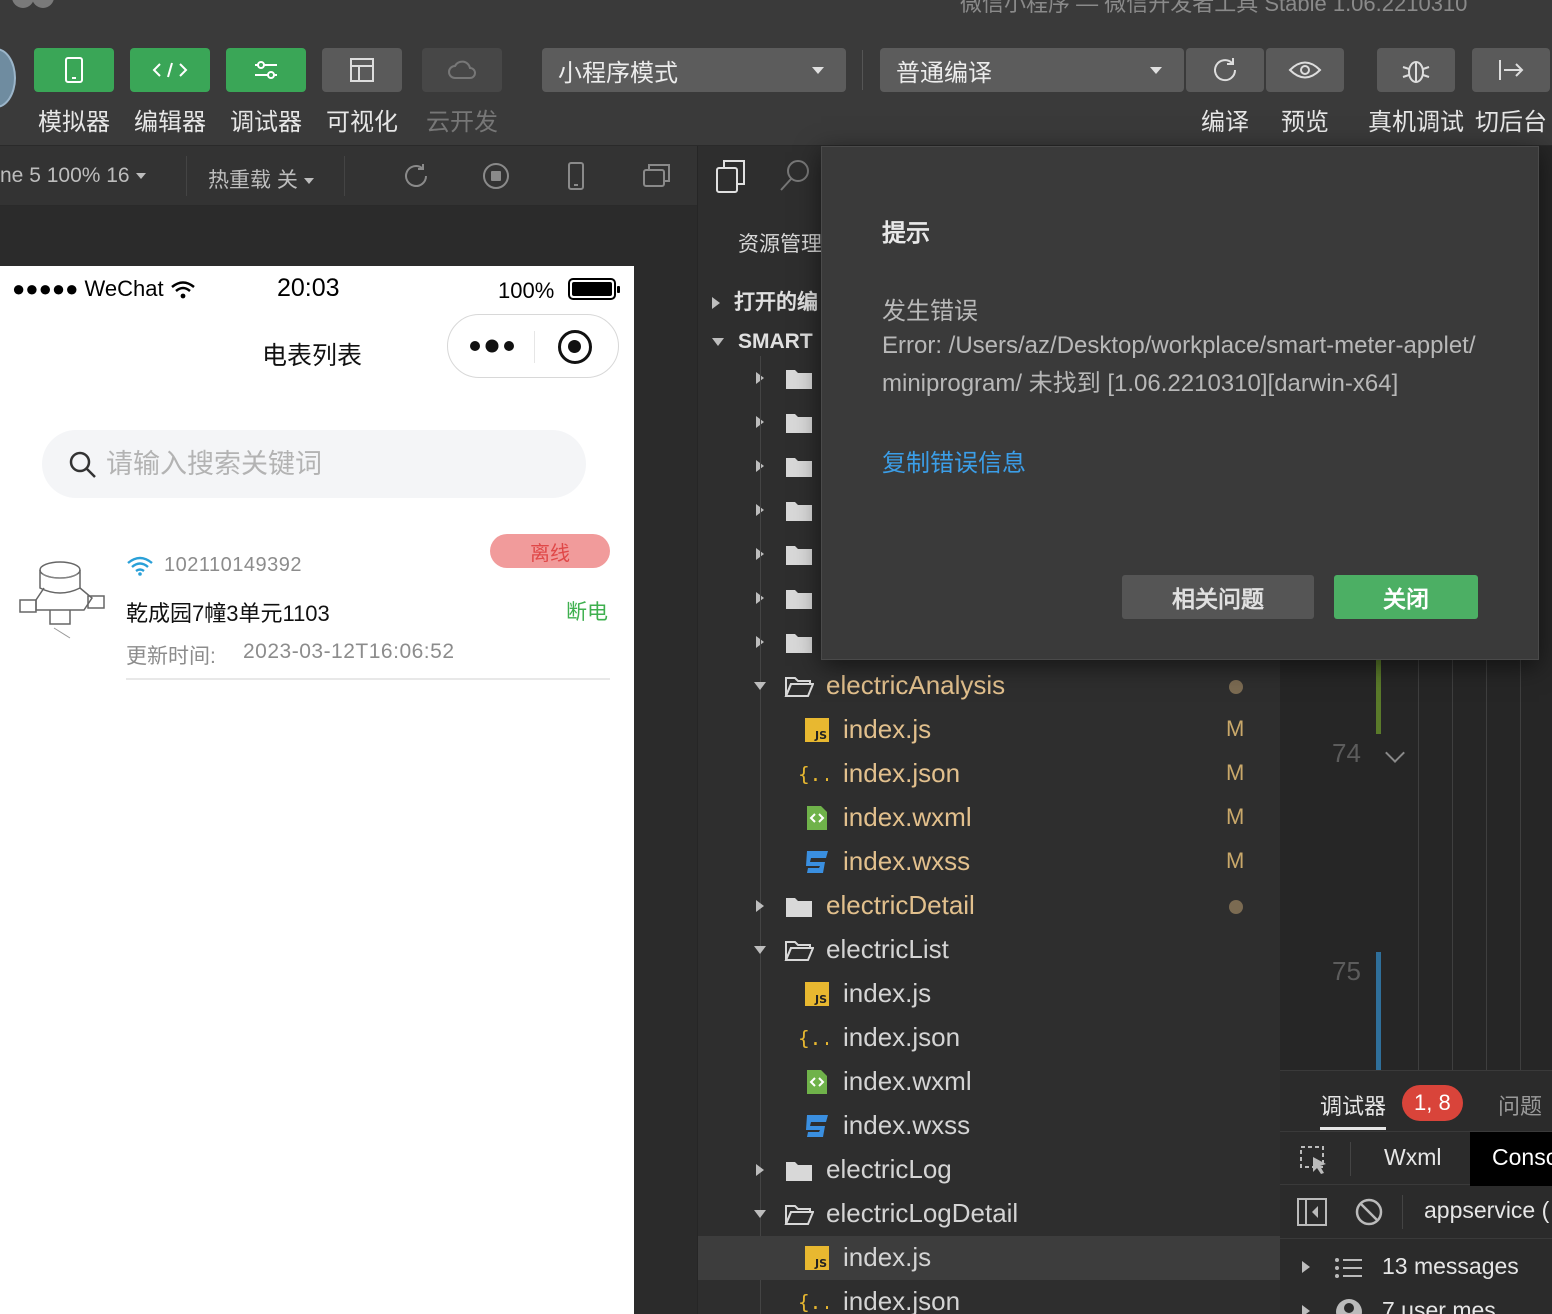 The height and width of the screenshot is (1314, 1552). Describe the element at coordinates (140, 566) in the screenshot. I see `wifi-icon` at that location.